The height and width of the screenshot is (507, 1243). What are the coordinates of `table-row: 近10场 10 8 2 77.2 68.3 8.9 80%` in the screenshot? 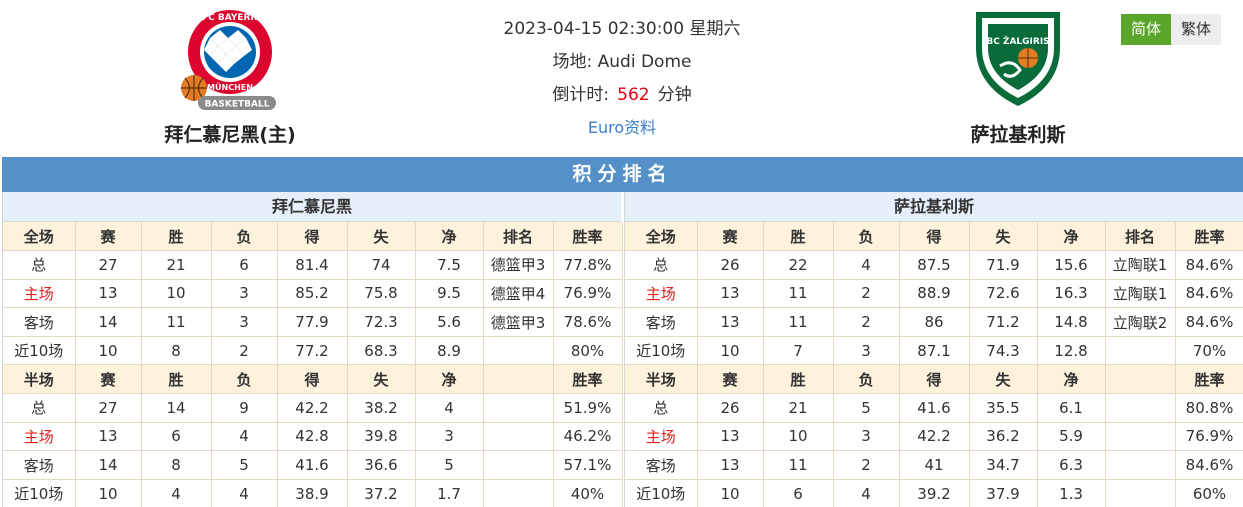 It's located at (313, 351).